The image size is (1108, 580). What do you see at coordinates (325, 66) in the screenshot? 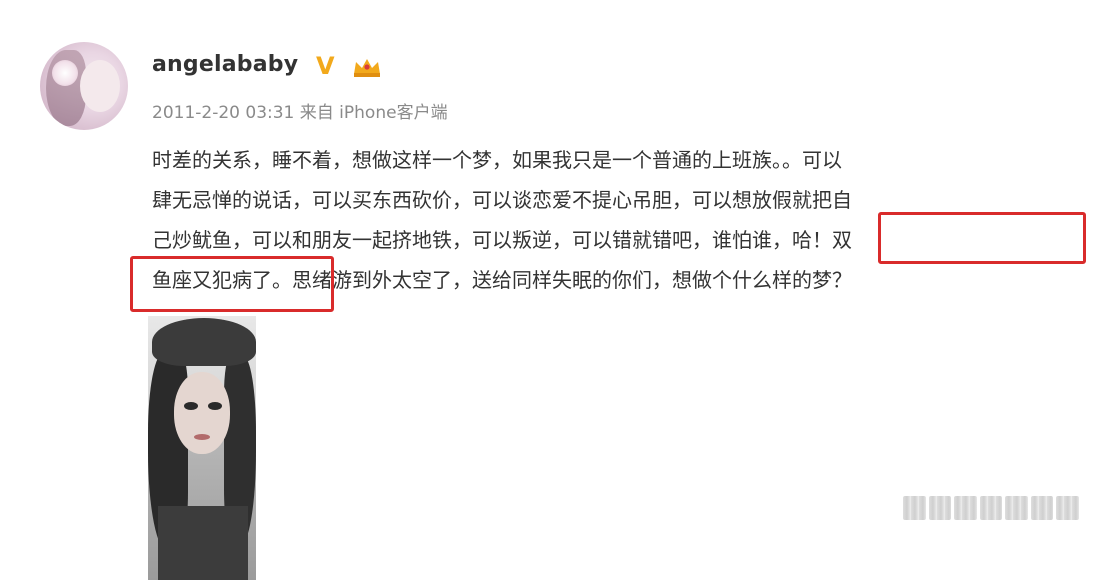
I see `verified-badge-icon: V` at bounding box center [325, 66].